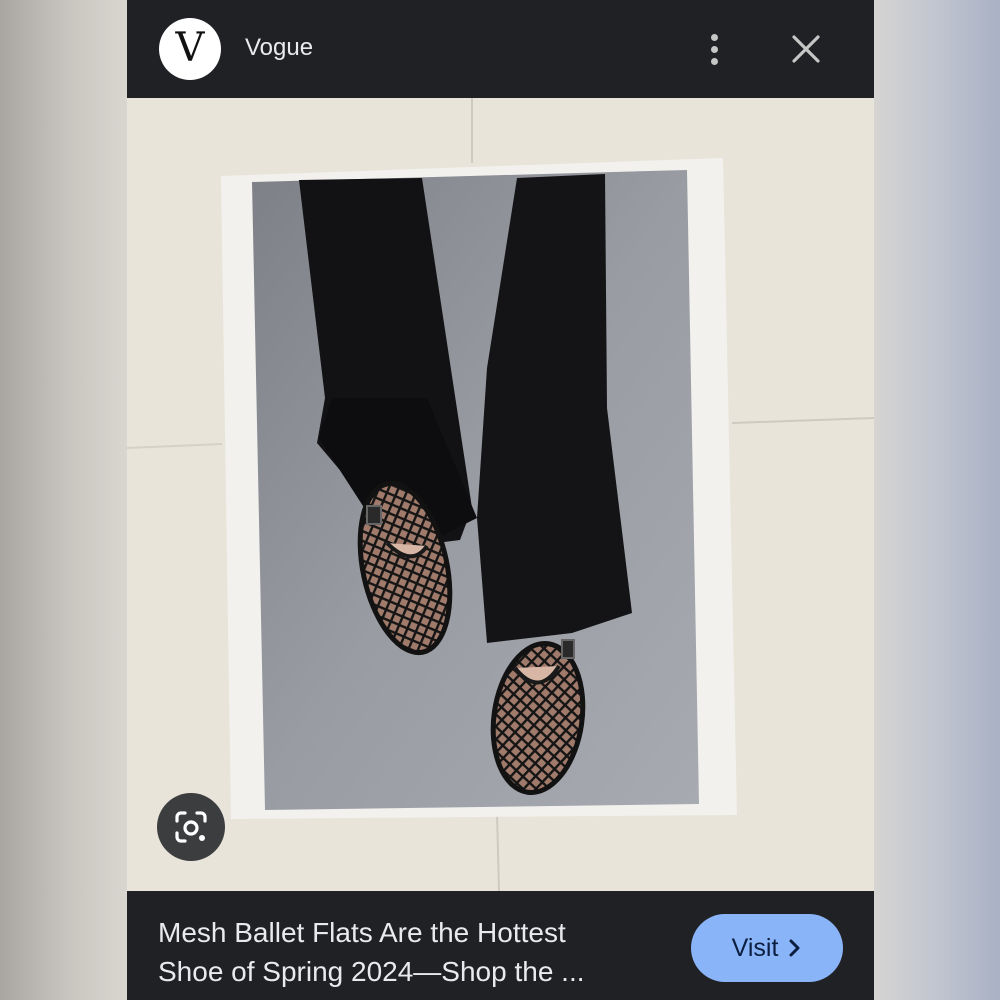 The height and width of the screenshot is (1000, 1000). I want to click on site-logo-letter: V, so click(190, 48).